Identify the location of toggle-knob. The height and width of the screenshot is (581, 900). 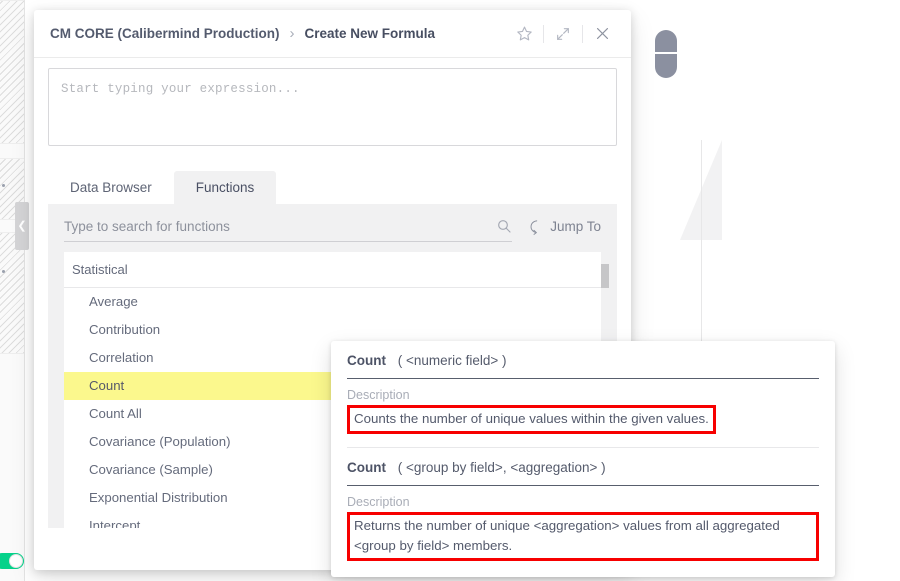
(16, 561).